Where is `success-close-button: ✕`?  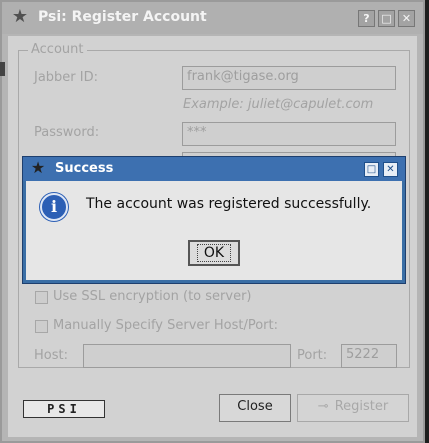
success-close-button: ✕ is located at coordinates (390, 169).